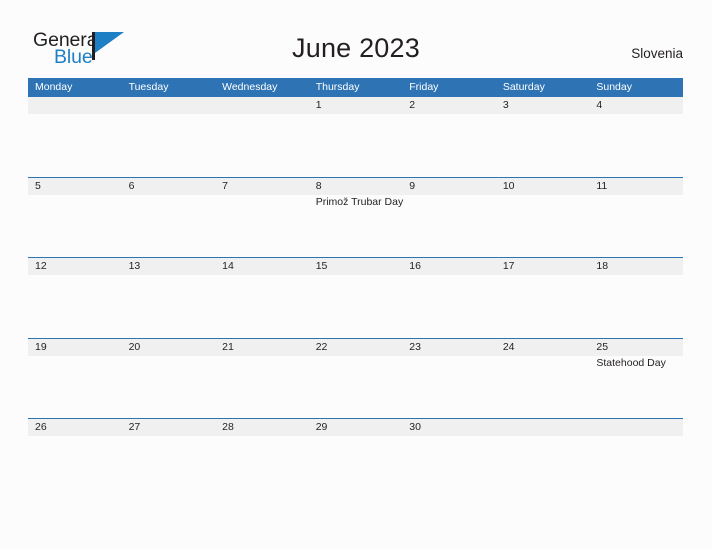 This screenshot has height=550, width=712. Describe the element at coordinates (424, 87) in the screenshot. I see `weekday-friday: Friday` at that location.